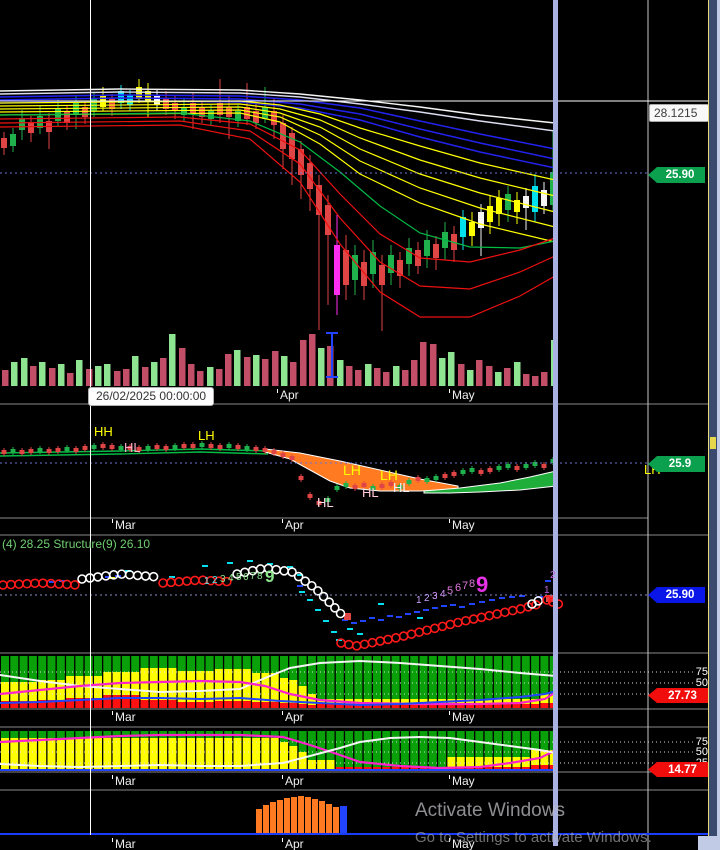 The height and width of the screenshot is (850, 720). I want to click on activate-windows-watermark: Activate Windows, so click(490, 810).